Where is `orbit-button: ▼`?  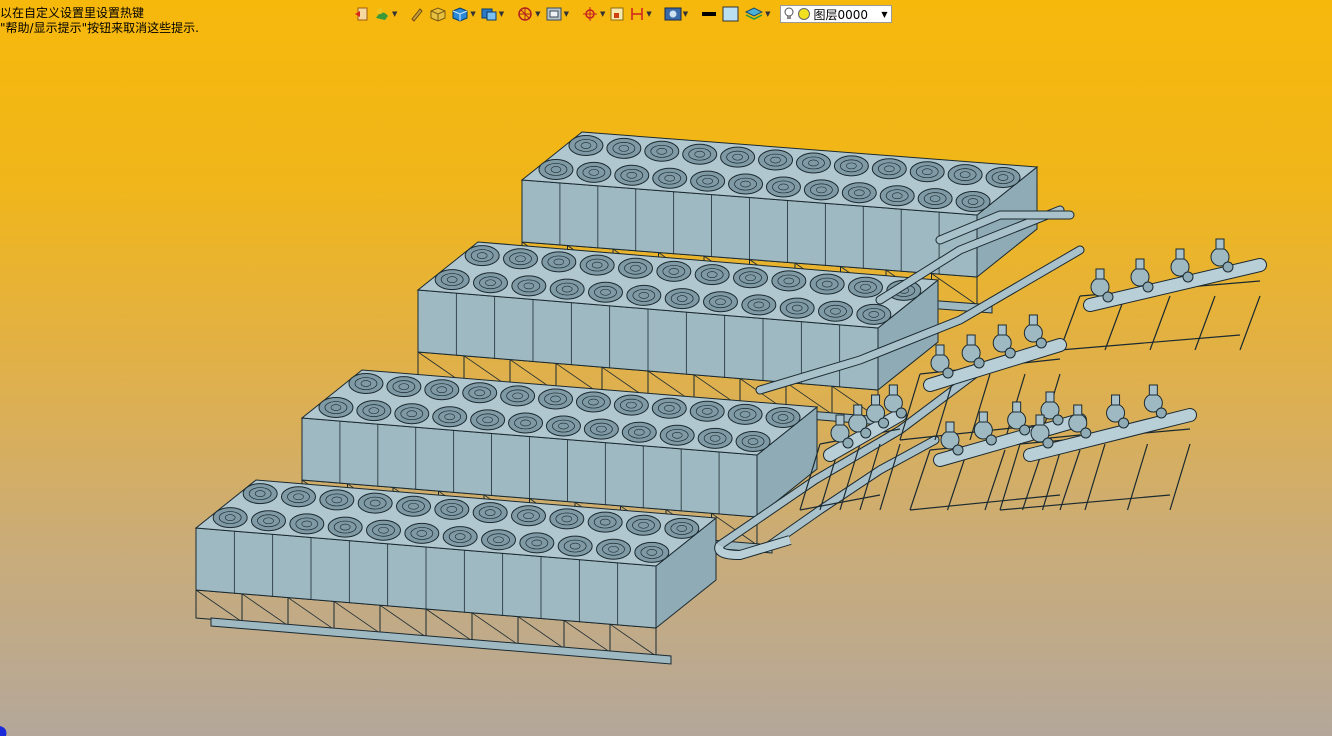
orbit-button: ▼ is located at coordinates (528, 14).